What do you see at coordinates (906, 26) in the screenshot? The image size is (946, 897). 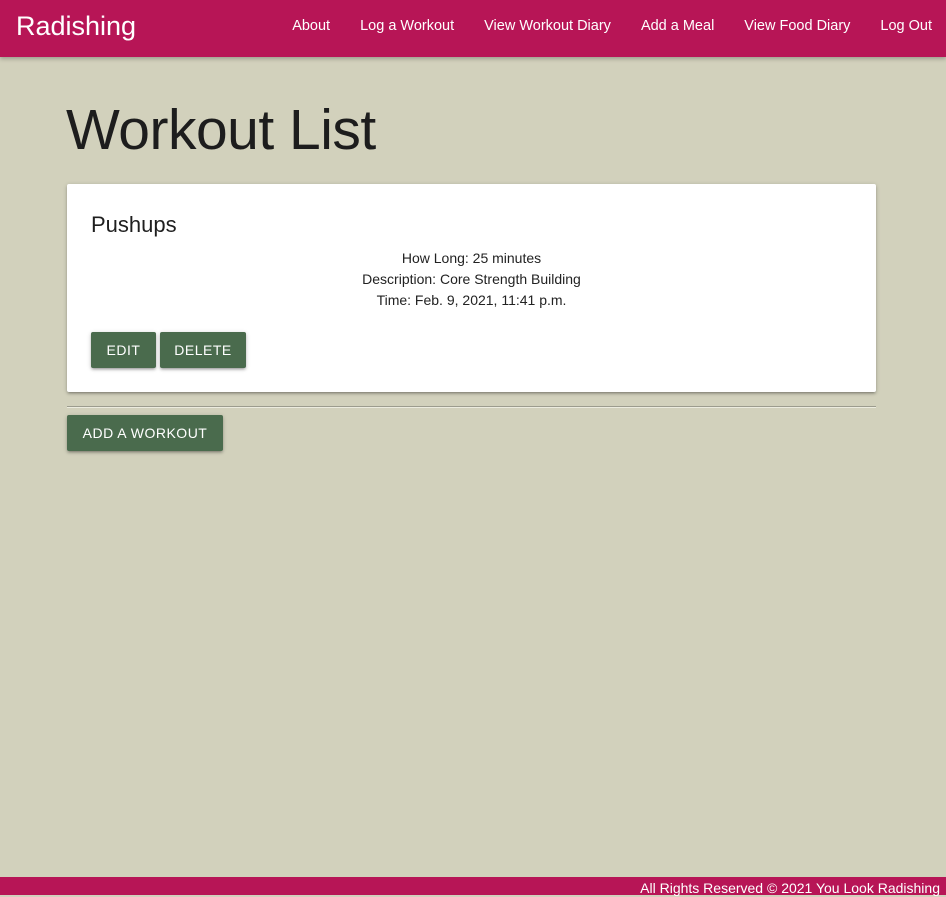 I see `nav-link-log-out: Log Out` at bounding box center [906, 26].